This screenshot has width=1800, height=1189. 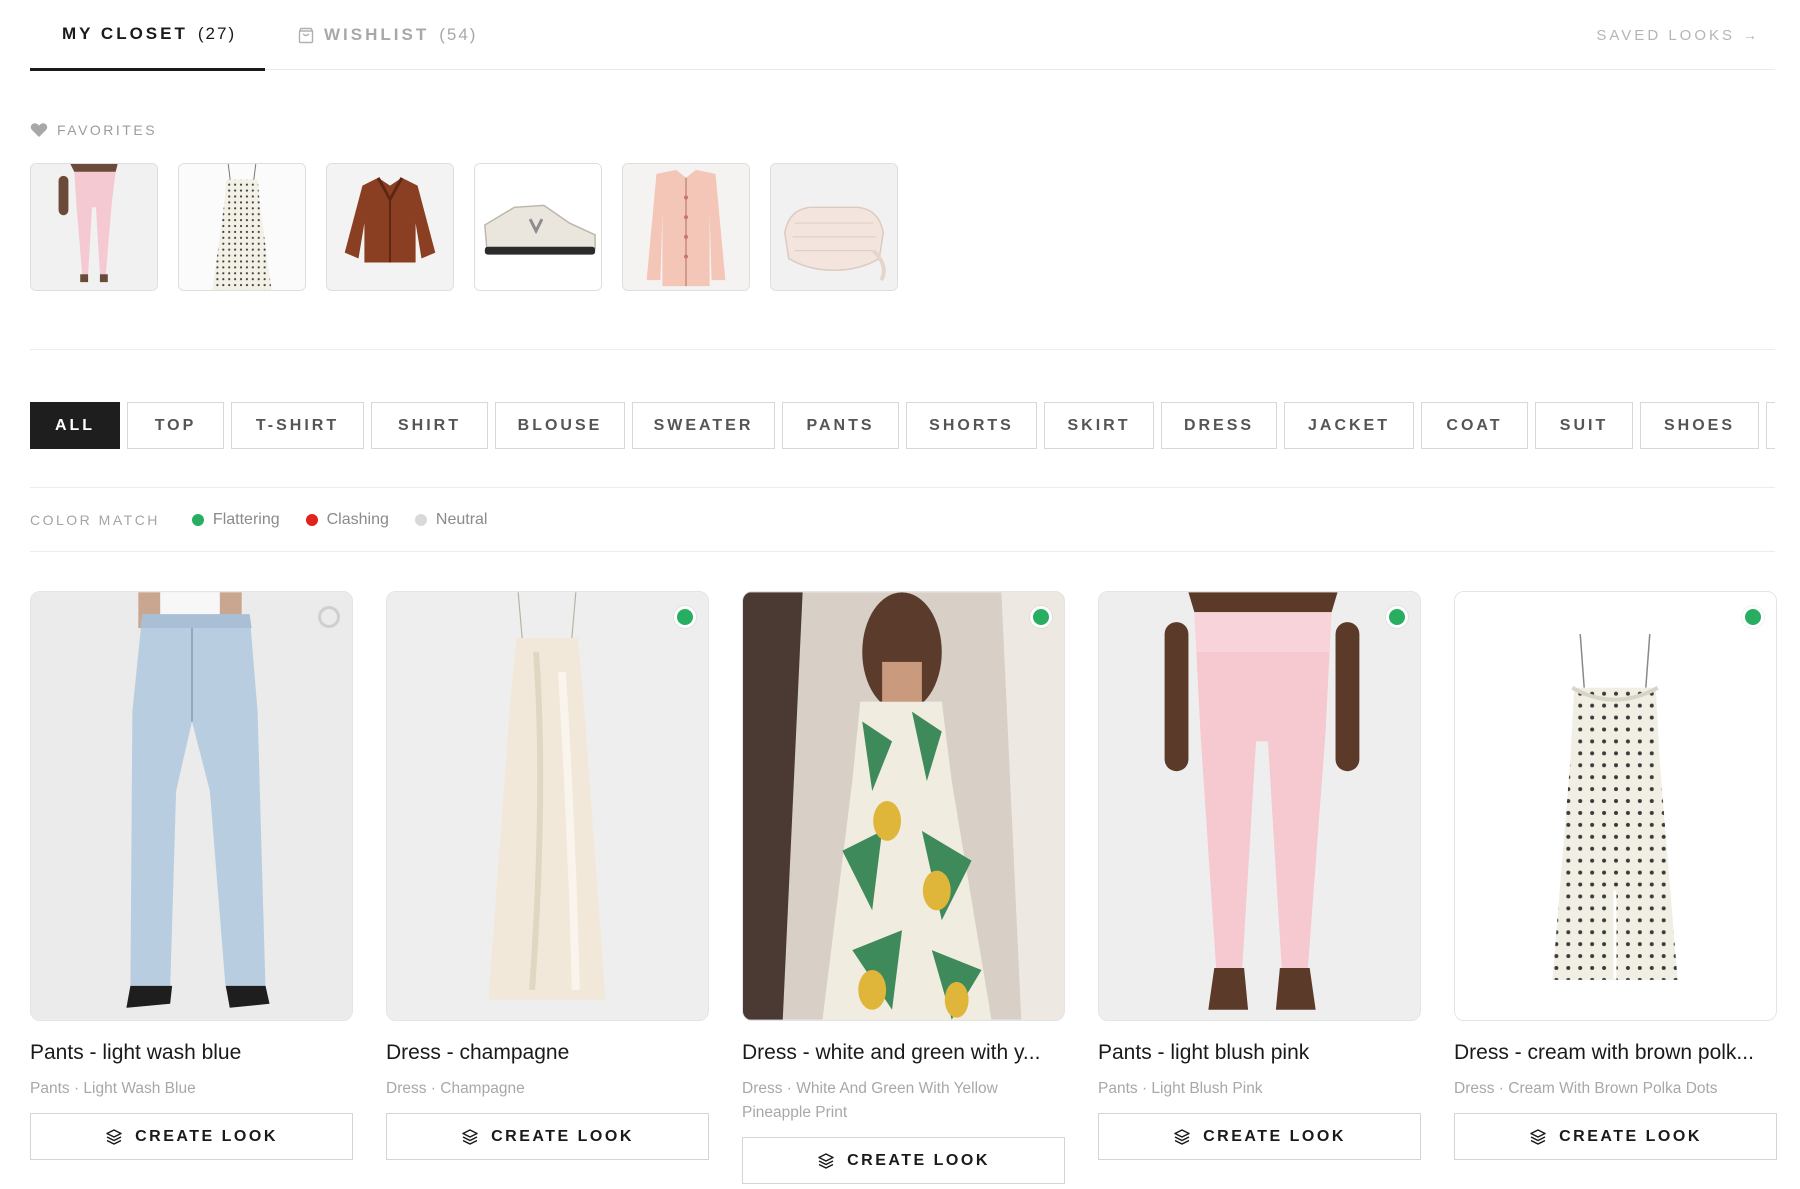 I want to click on category-filter-t-shirt: T-SHIRT, so click(x=297, y=425).